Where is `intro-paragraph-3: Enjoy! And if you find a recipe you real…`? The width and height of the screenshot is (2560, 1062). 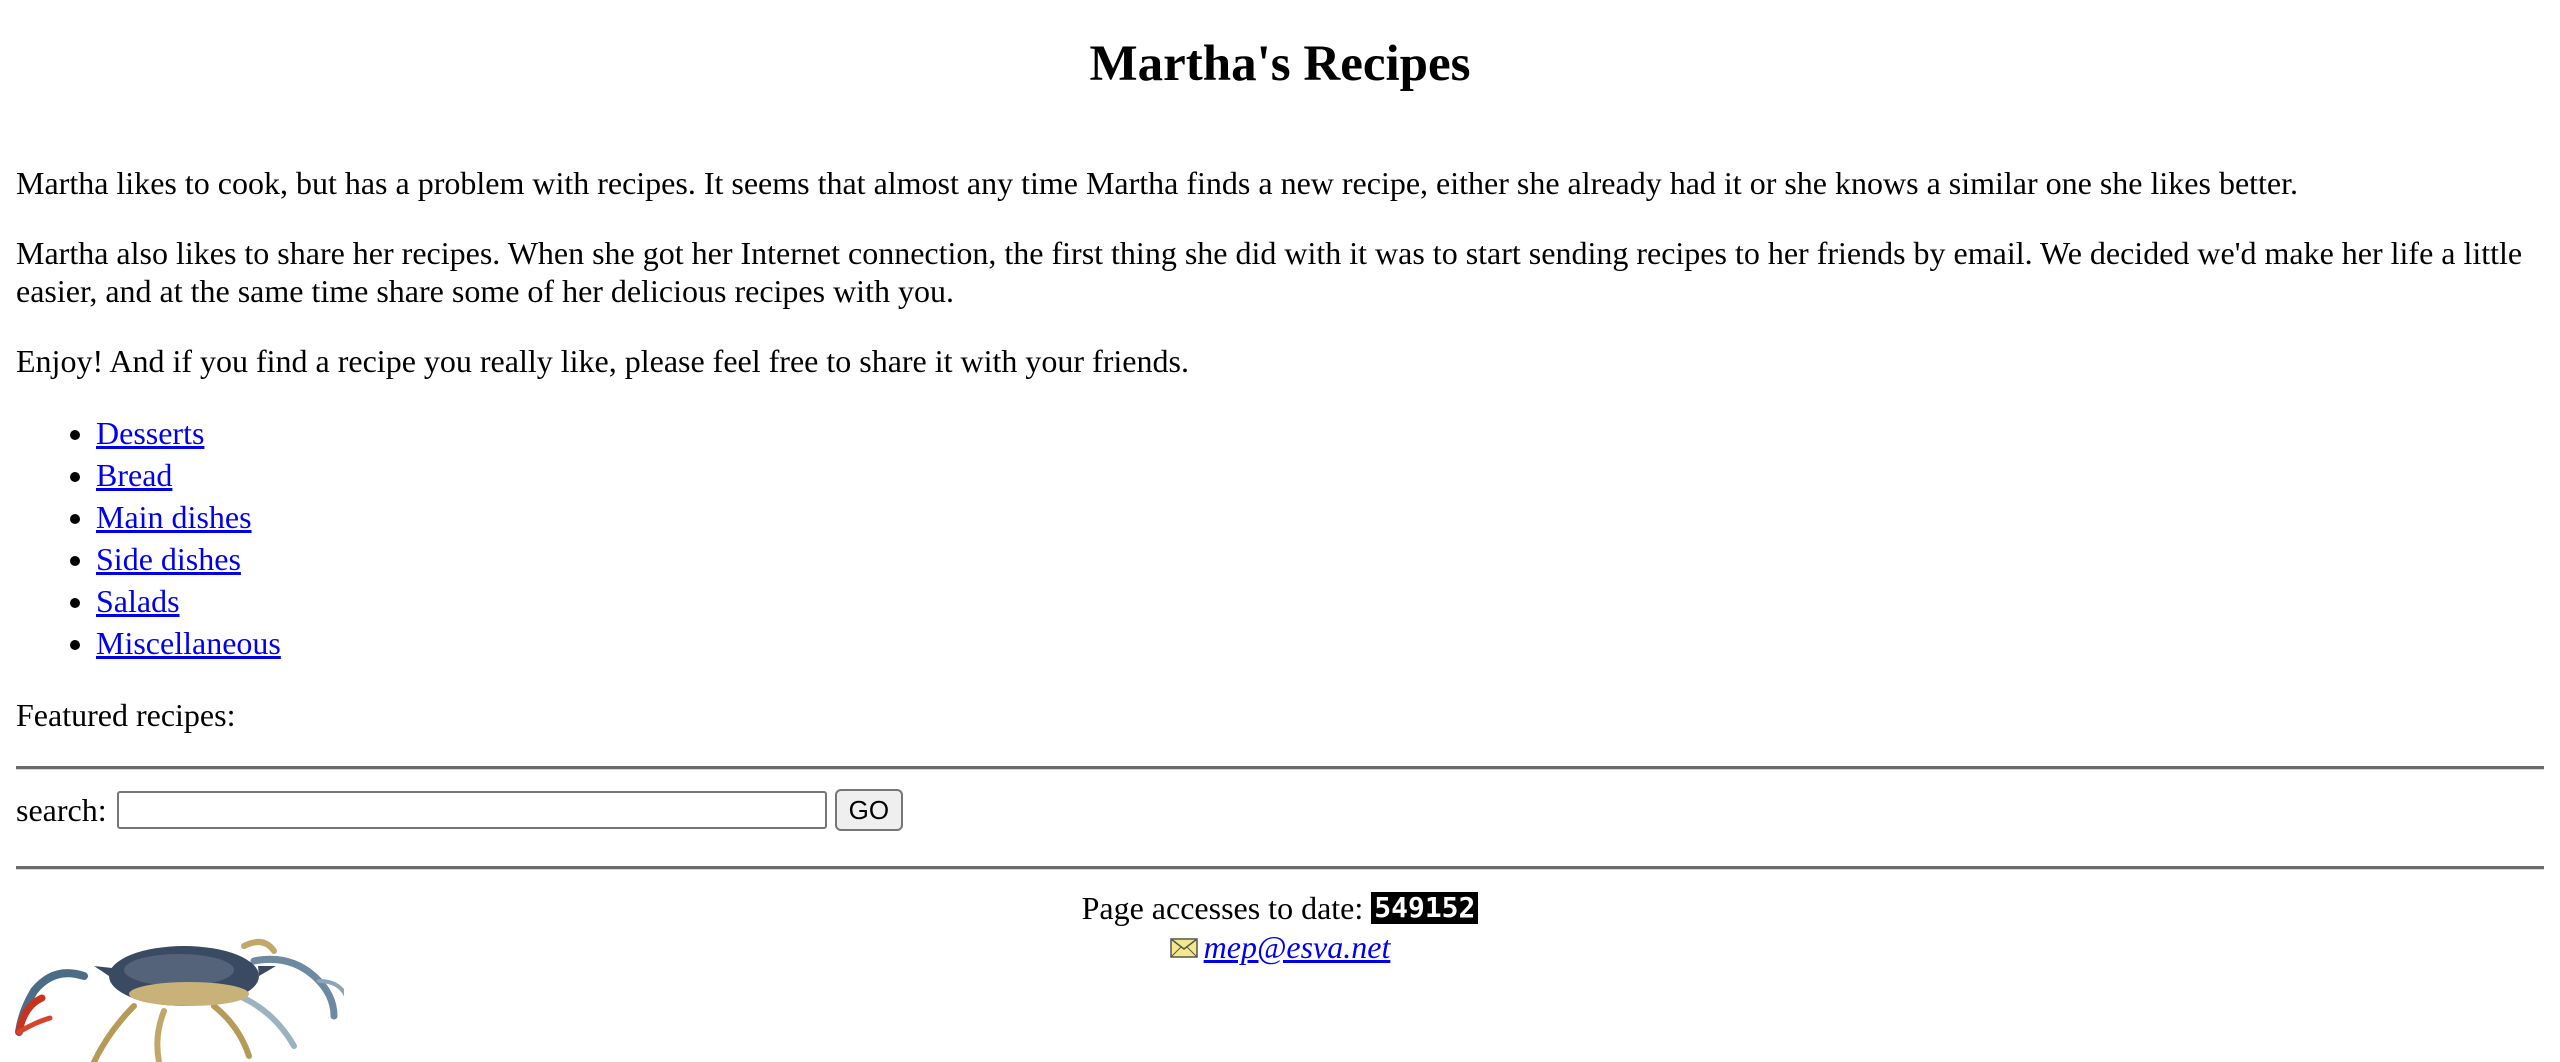
intro-paragraph-3: Enjoy! And if you find a recipe you real… is located at coordinates (602, 361).